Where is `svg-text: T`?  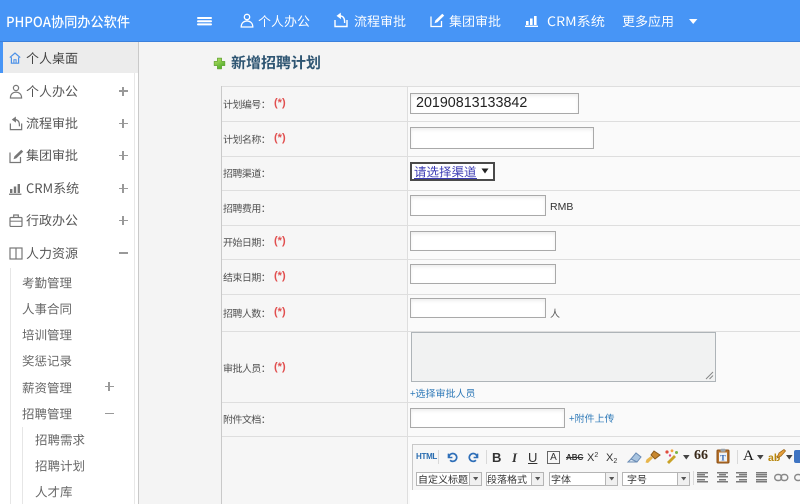
svg-text: T is located at coordinates (723, 458).